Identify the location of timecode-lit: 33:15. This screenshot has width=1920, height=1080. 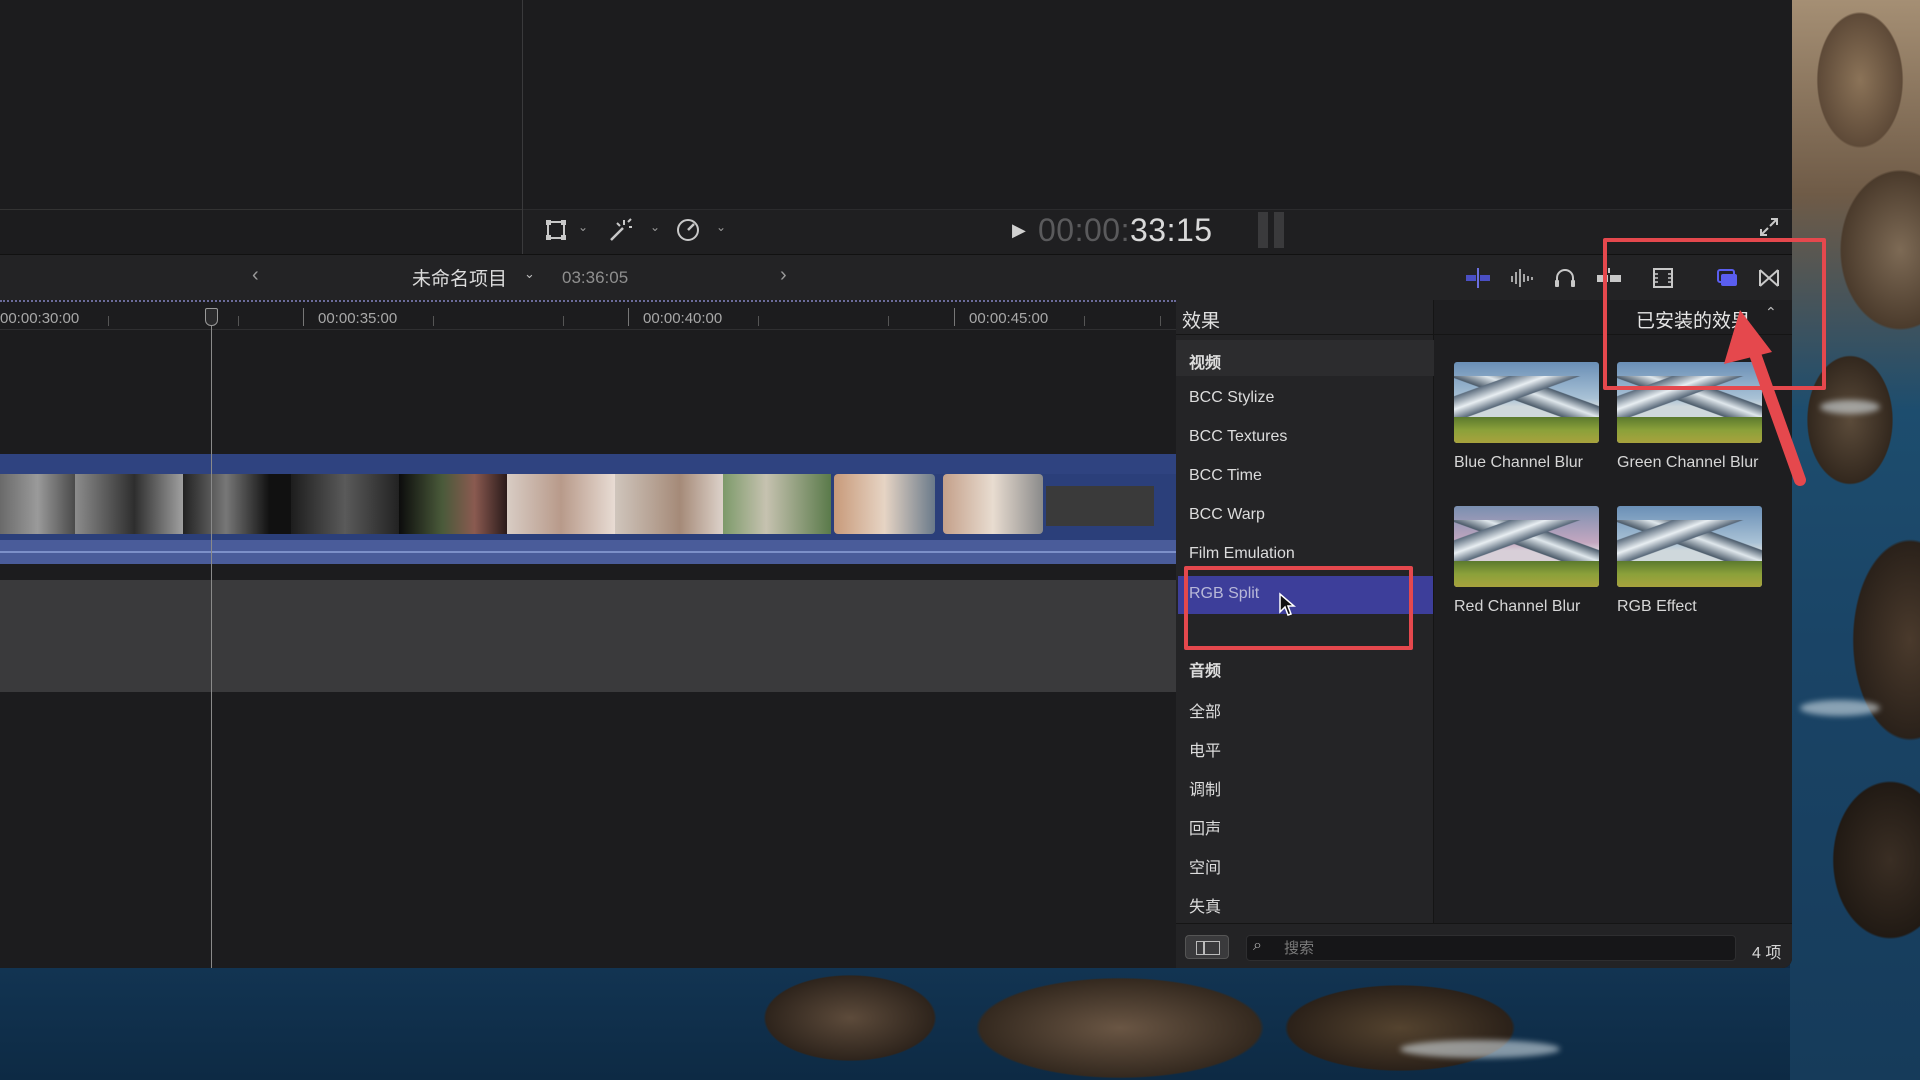
(1171, 230).